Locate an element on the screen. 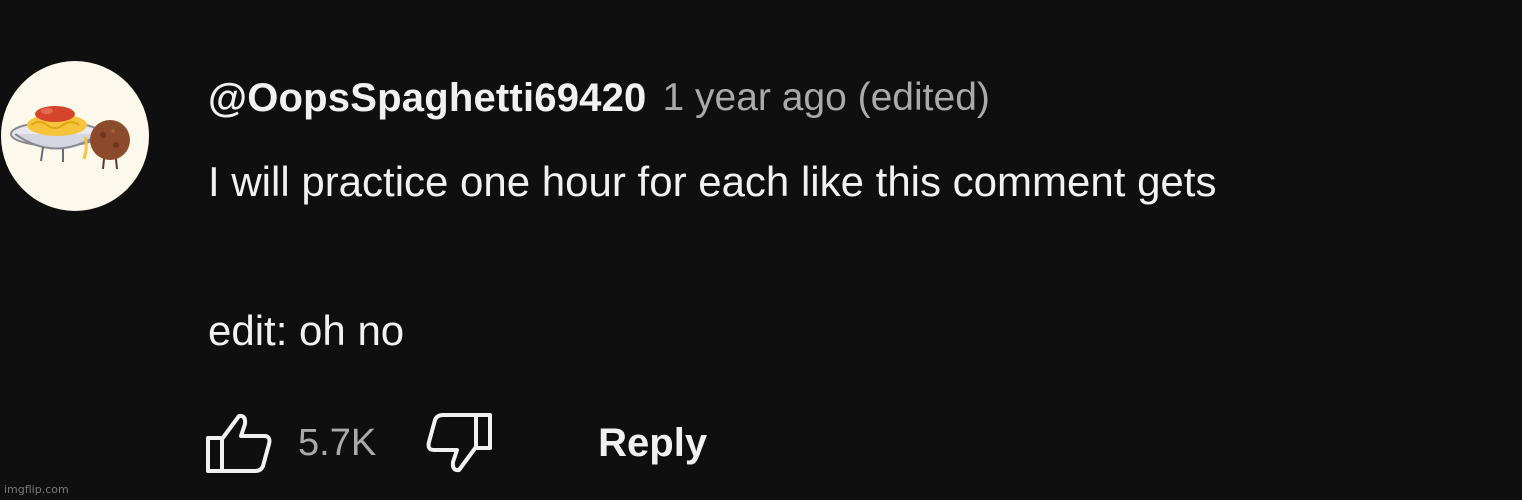 This screenshot has height=500, width=1522. like-button is located at coordinates (238, 443).